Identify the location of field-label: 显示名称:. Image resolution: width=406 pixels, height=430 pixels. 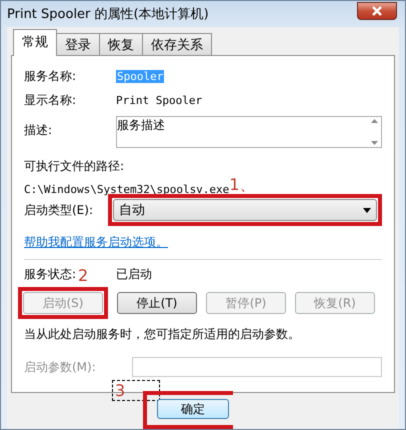
(51, 100).